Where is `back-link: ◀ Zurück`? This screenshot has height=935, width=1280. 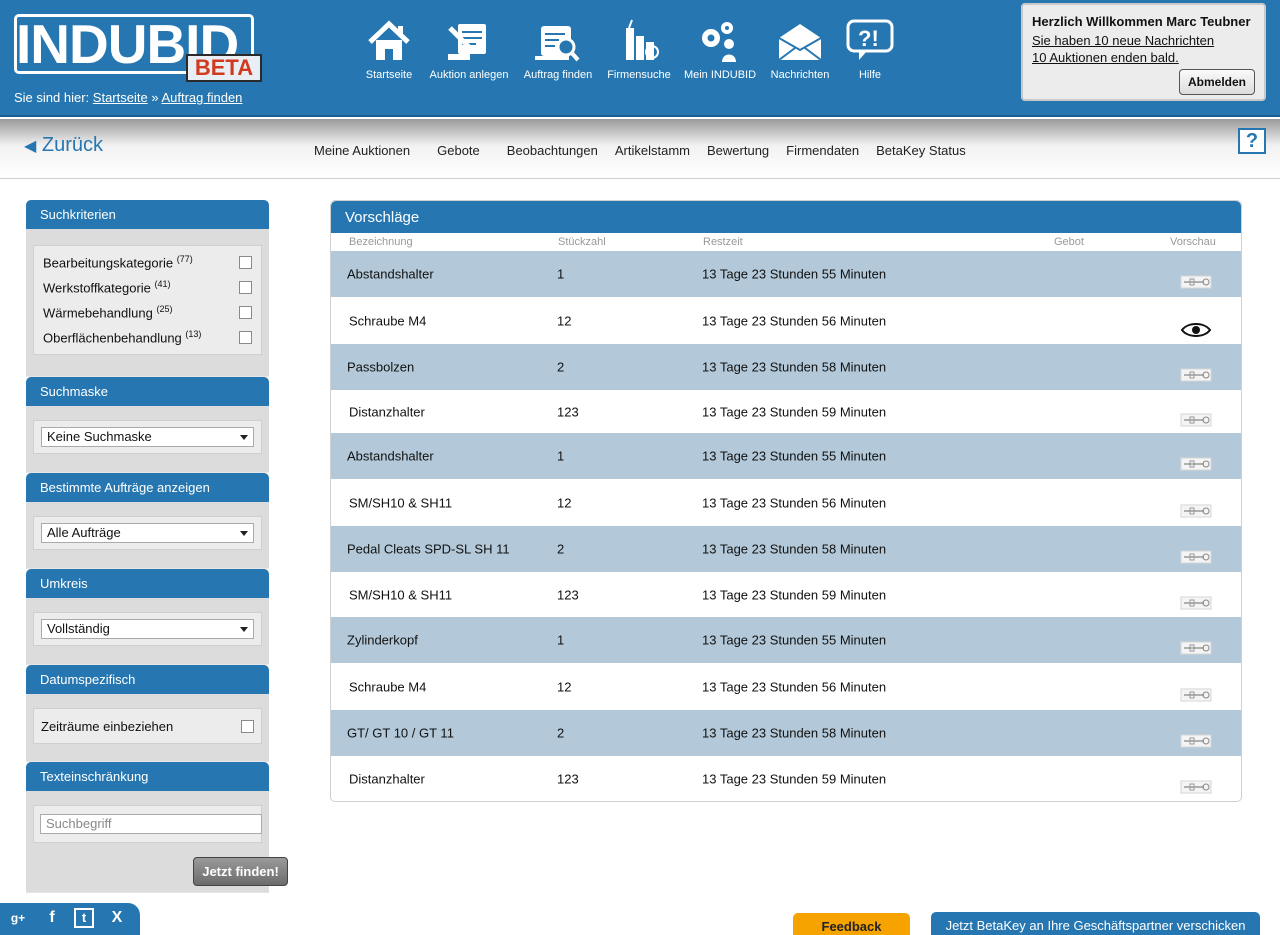
back-link: ◀ Zurück is located at coordinates (63, 145).